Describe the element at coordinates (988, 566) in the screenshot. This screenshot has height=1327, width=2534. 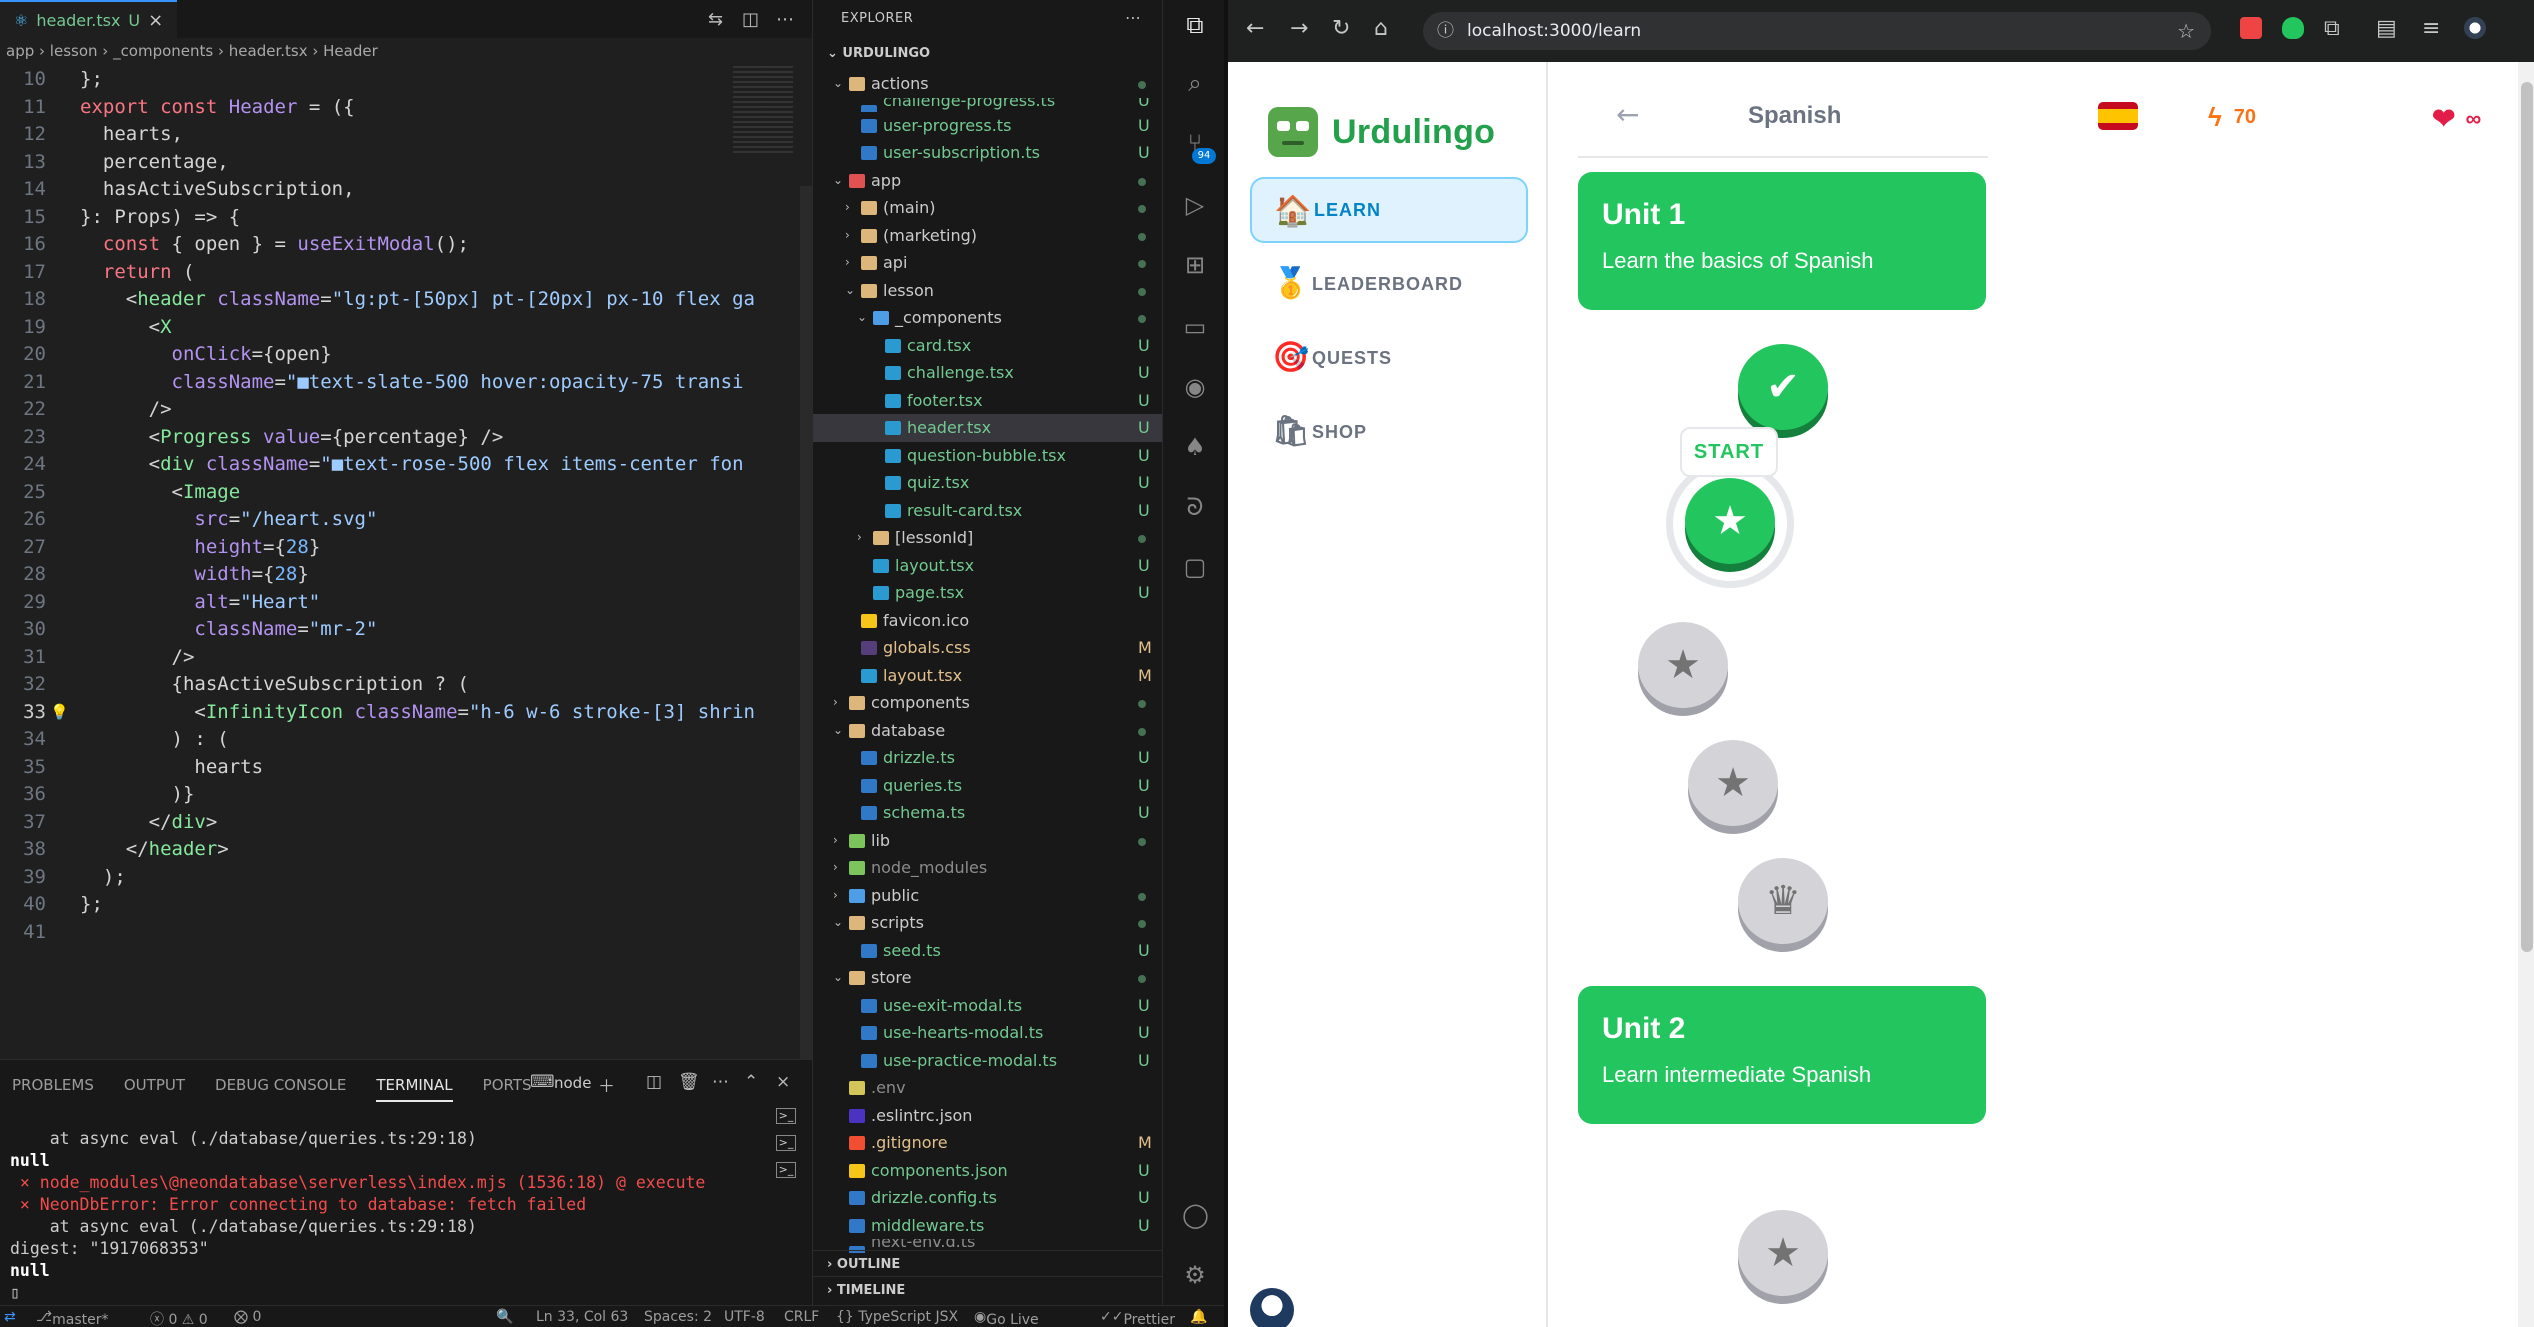
I see `tree-file: layout.tsx U` at that location.